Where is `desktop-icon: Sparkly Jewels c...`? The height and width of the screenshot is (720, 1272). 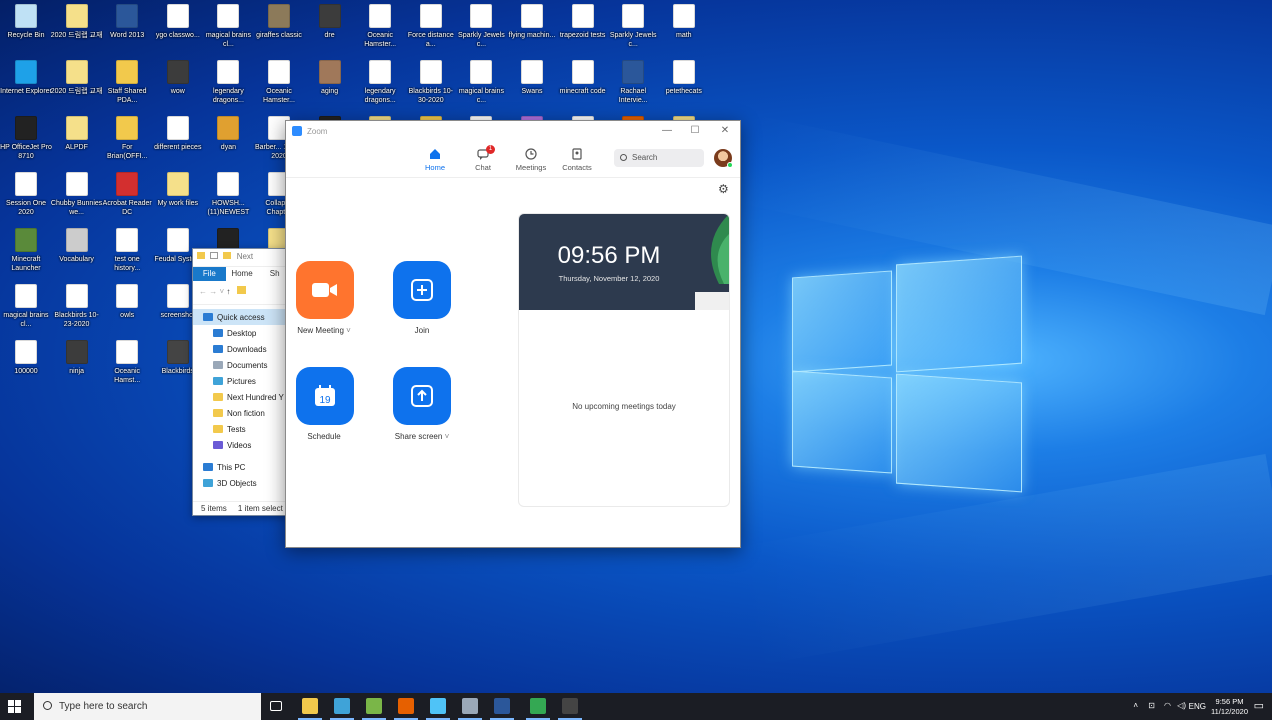 desktop-icon: Sparkly Jewels c... is located at coordinates (633, 26).